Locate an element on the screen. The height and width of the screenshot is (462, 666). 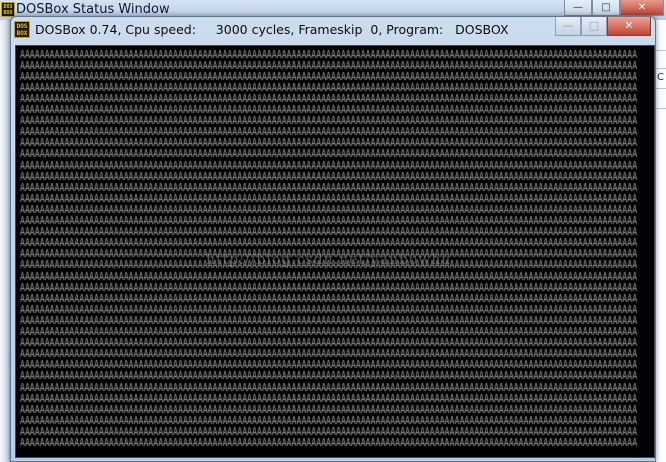
status-window-left-edge is located at coordinates (4, 241).